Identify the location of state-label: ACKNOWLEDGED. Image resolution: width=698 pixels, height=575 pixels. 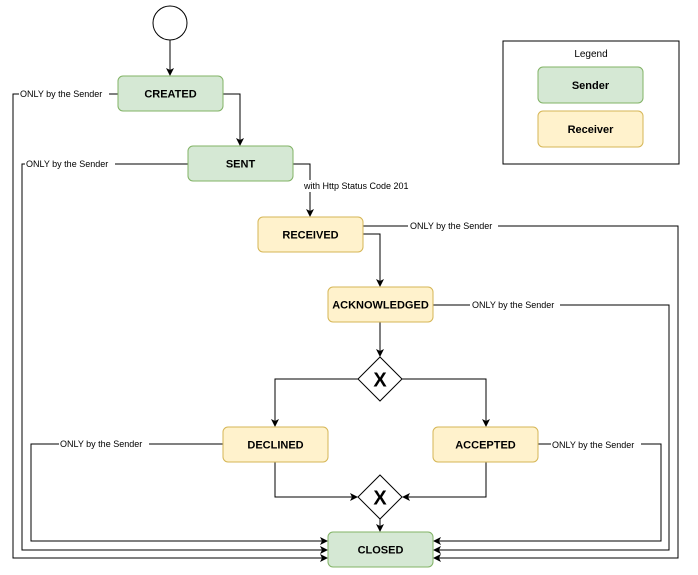
(380, 306).